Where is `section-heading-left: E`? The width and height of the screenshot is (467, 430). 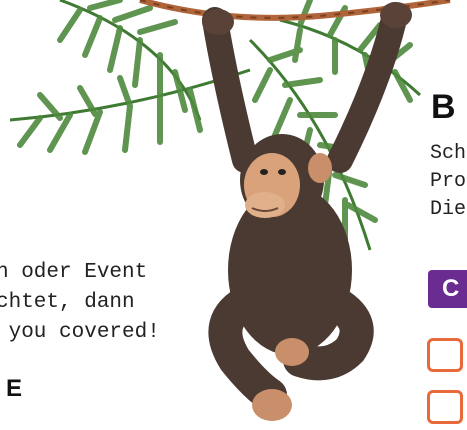
section-heading-left: E is located at coordinates (14, 388).